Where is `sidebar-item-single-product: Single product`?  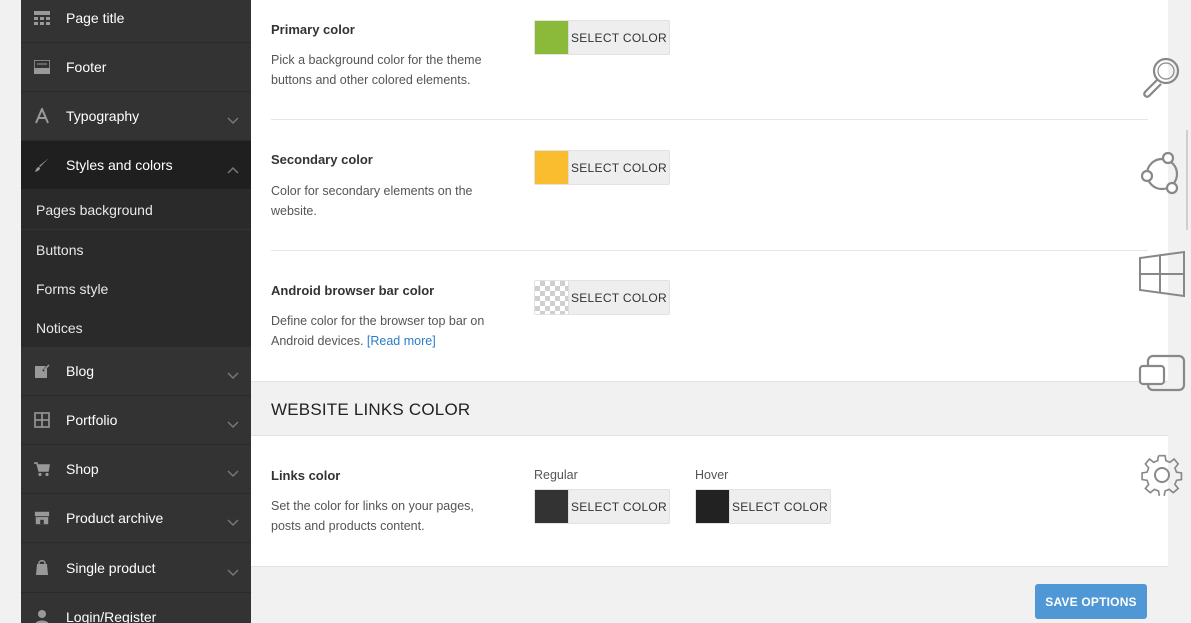
sidebar-item-single-product: Single product is located at coordinates (136, 568).